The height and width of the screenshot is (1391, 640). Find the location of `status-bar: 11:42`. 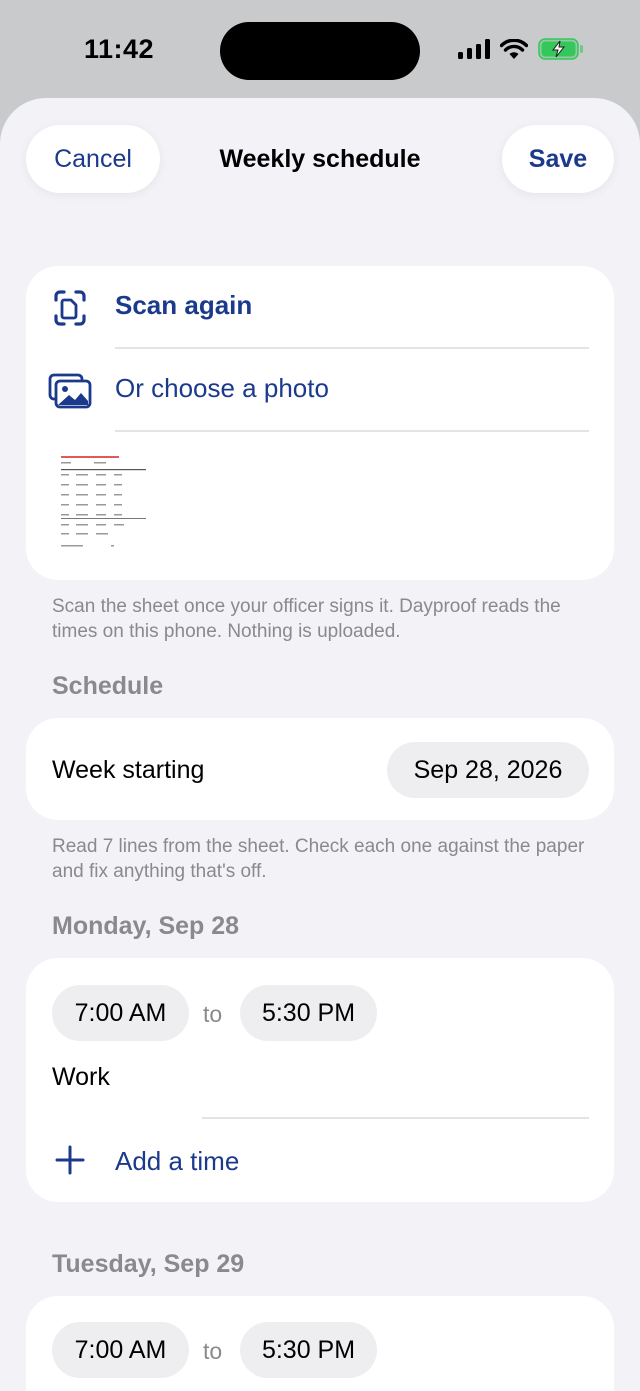

status-bar: 11:42 is located at coordinates (320, 50).